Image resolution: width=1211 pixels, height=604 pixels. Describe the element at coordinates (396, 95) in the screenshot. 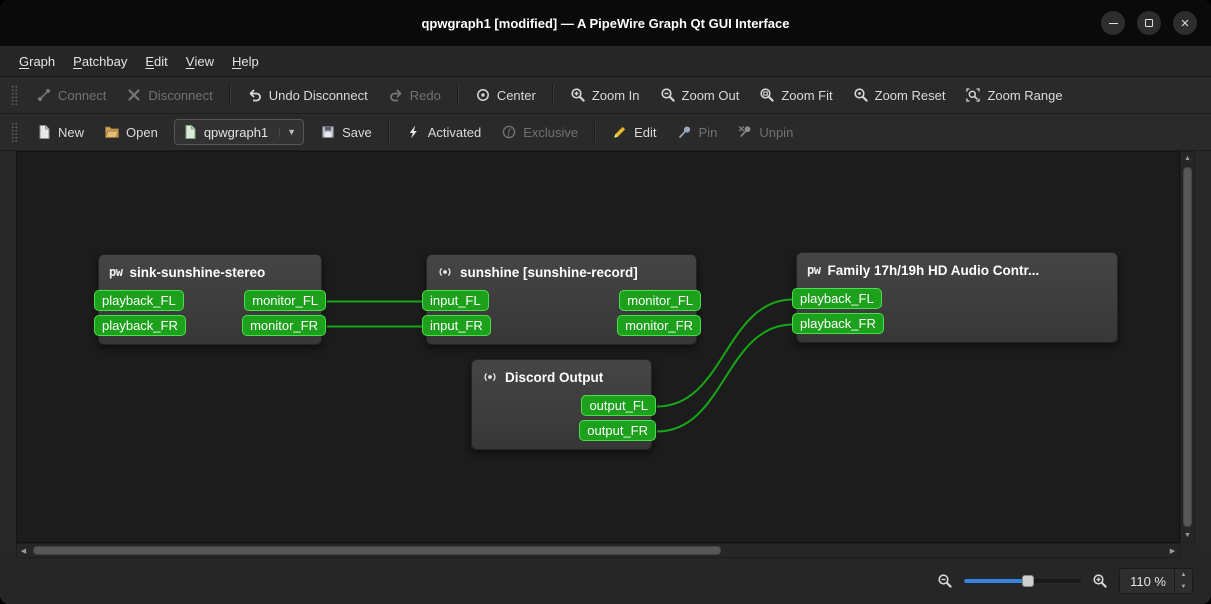

I see `redo-icon` at that location.